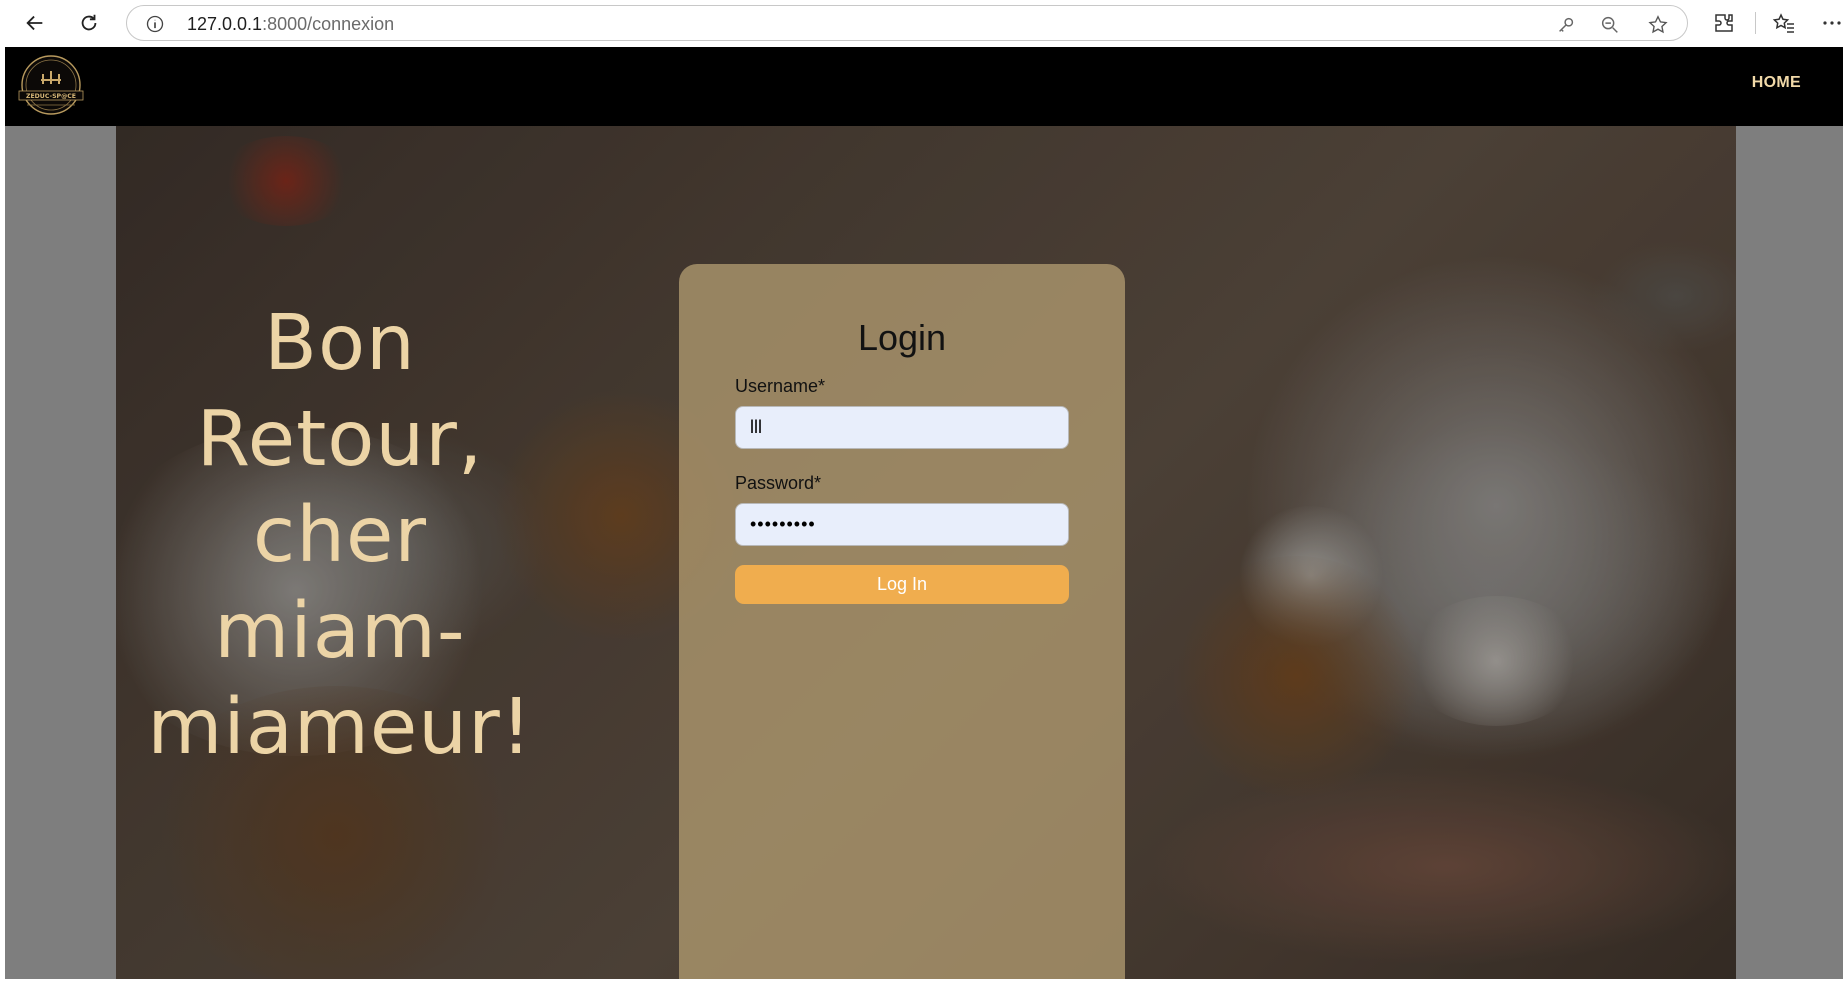 This screenshot has height=982, width=1843. What do you see at coordinates (1776, 83) in the screenshot?
I see `nav-home-link: HOME` at bounding box center [1776, 83].